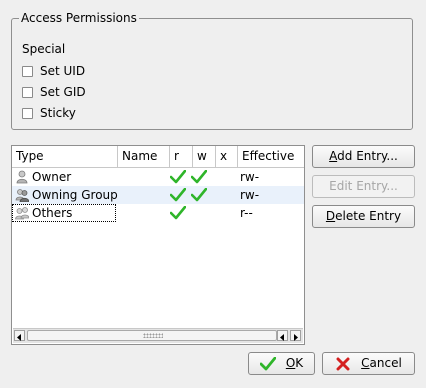 The height and width of the screenshot is (388, 426). What do you see at coordinates (290, 363) in the screenshot?
I see `ok-mnemonic: O` at bounding box center [290, 363].